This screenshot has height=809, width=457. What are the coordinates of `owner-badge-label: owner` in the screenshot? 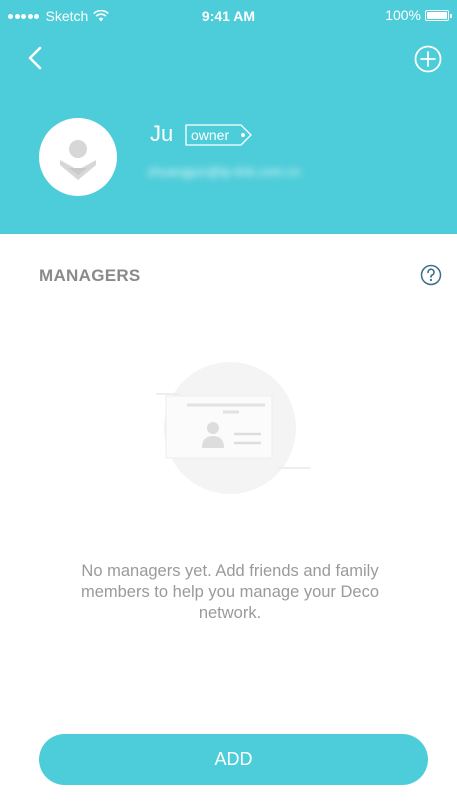 It's located at (210, 135).